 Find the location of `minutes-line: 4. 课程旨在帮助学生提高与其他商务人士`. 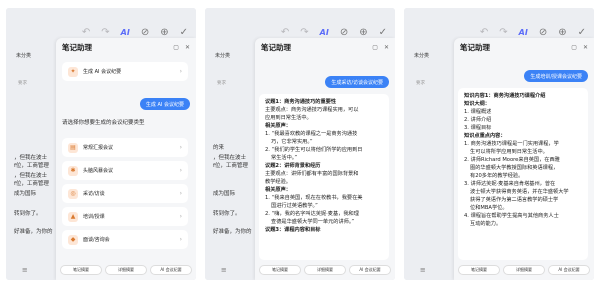

minutes-line: 4. 课程旨在帮助学生提高与其他商务人士 is located at coordinates (511, 216).